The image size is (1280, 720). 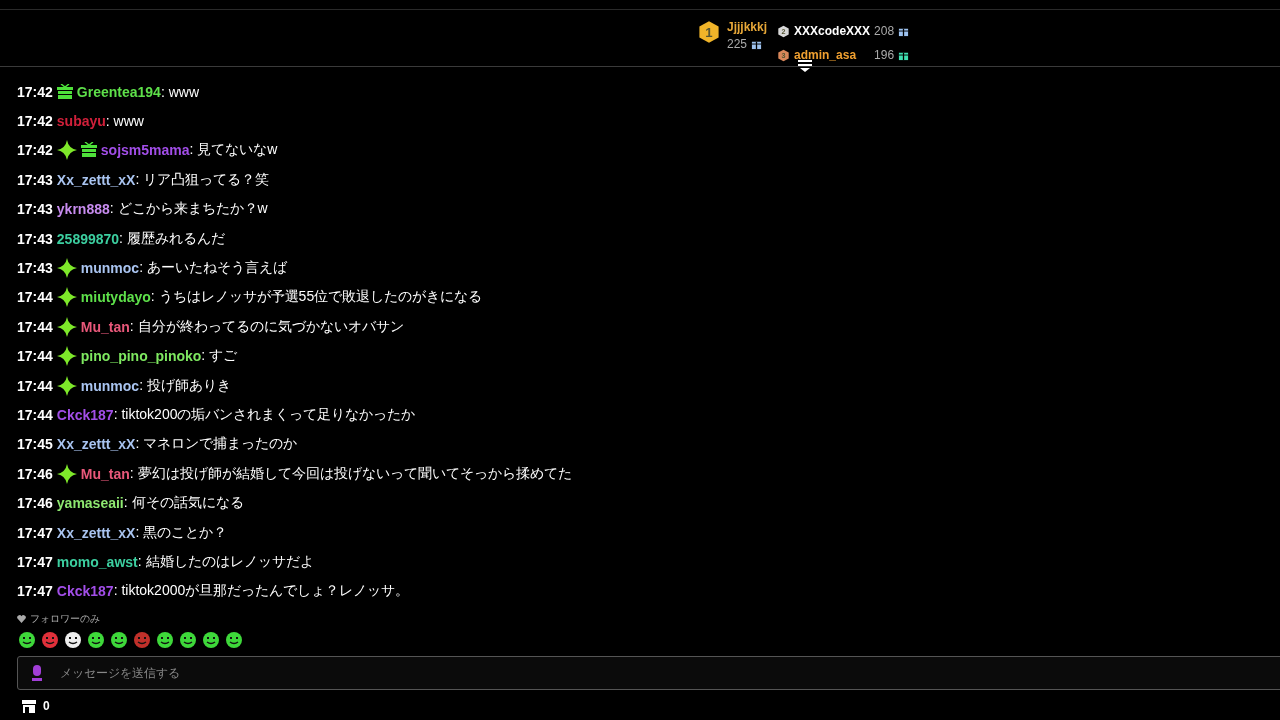 I want to click on username: sojsm5mama, so click(x=145, y=150).